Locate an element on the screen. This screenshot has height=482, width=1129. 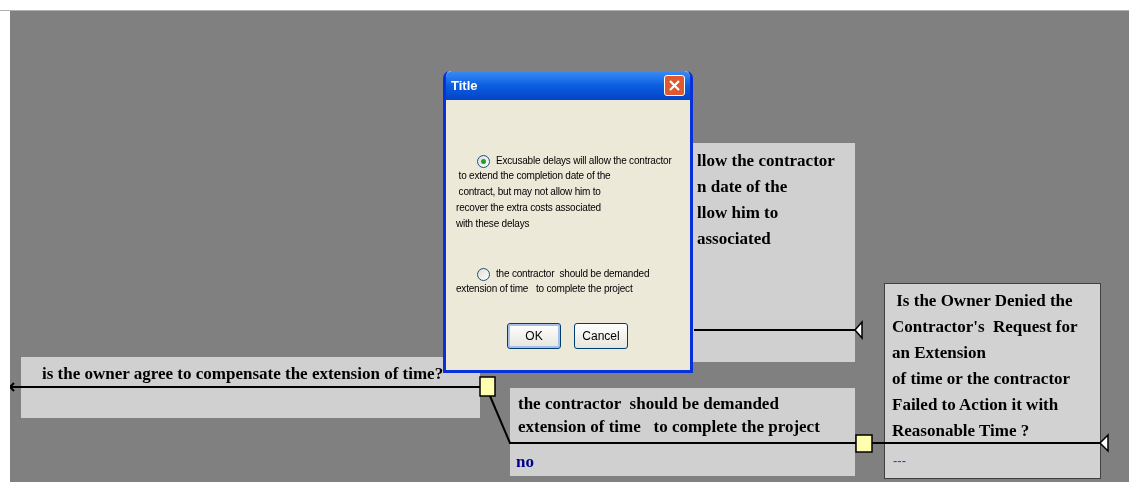
option-label: extension of time to complete the project is located at coordinates (544, 289).